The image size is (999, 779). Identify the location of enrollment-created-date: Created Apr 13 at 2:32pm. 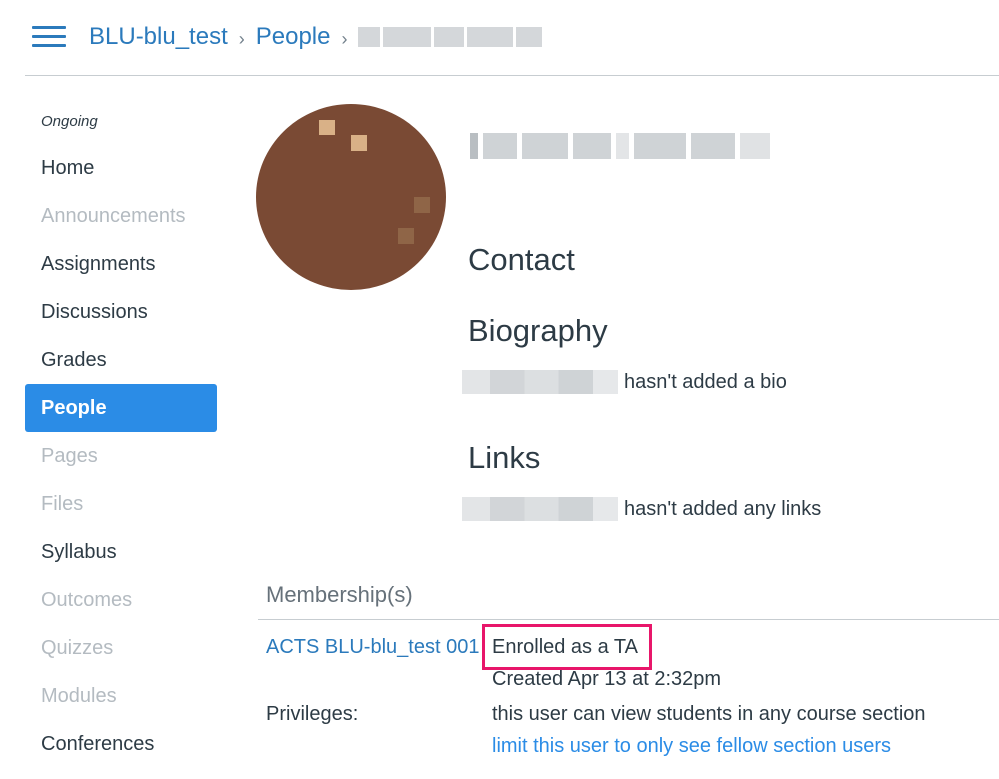
(607, 679).